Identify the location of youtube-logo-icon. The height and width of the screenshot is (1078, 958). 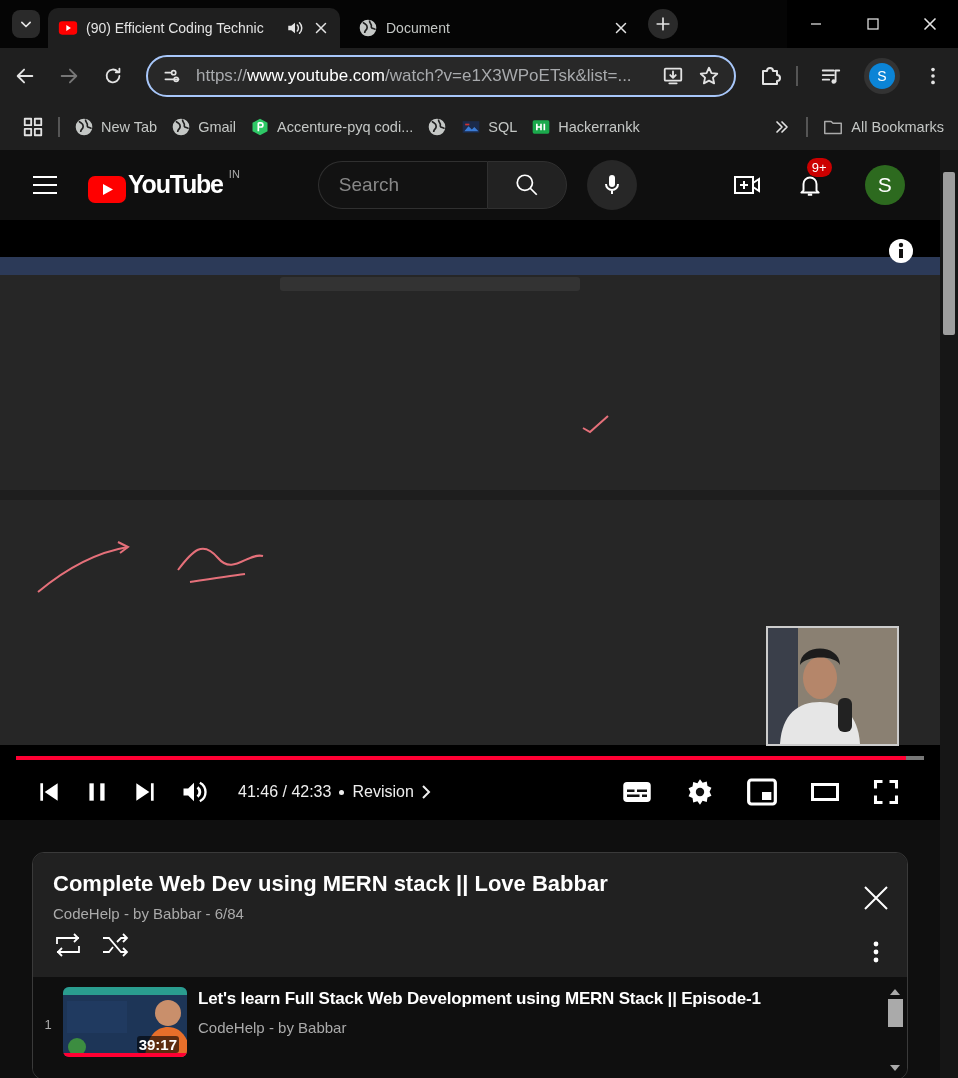
(107, 189).